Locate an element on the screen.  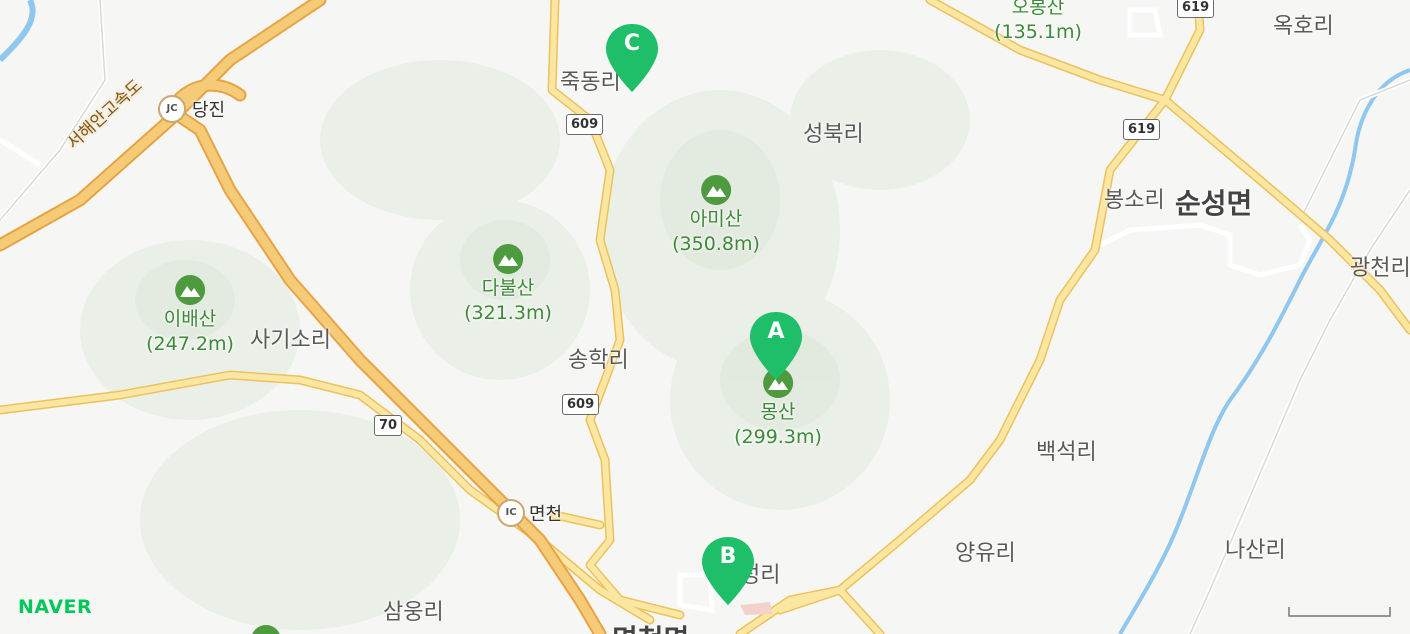
village-label: 양유리 is located at coordinates (985, 553).